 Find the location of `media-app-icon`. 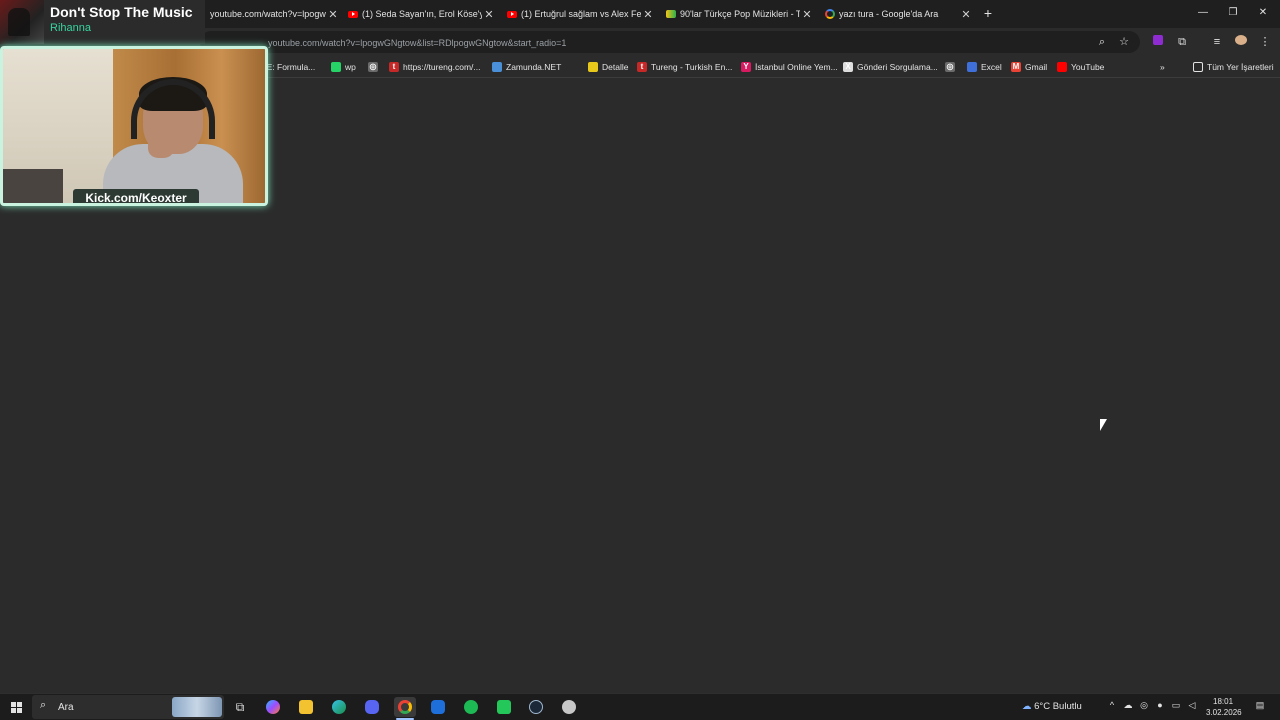

media-app-icon is located at coordinates (438, 707).